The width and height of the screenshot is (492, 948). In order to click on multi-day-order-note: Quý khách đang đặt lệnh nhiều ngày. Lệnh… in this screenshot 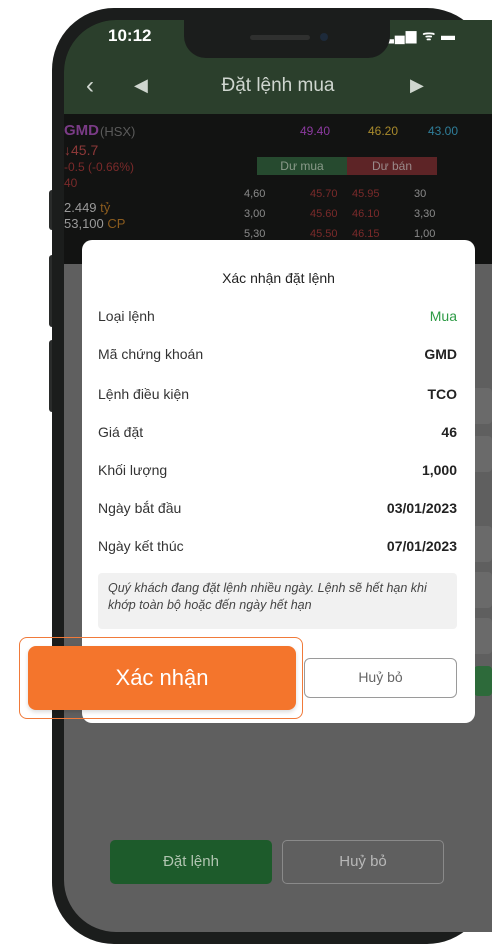, I will do `click(277, 601)`.